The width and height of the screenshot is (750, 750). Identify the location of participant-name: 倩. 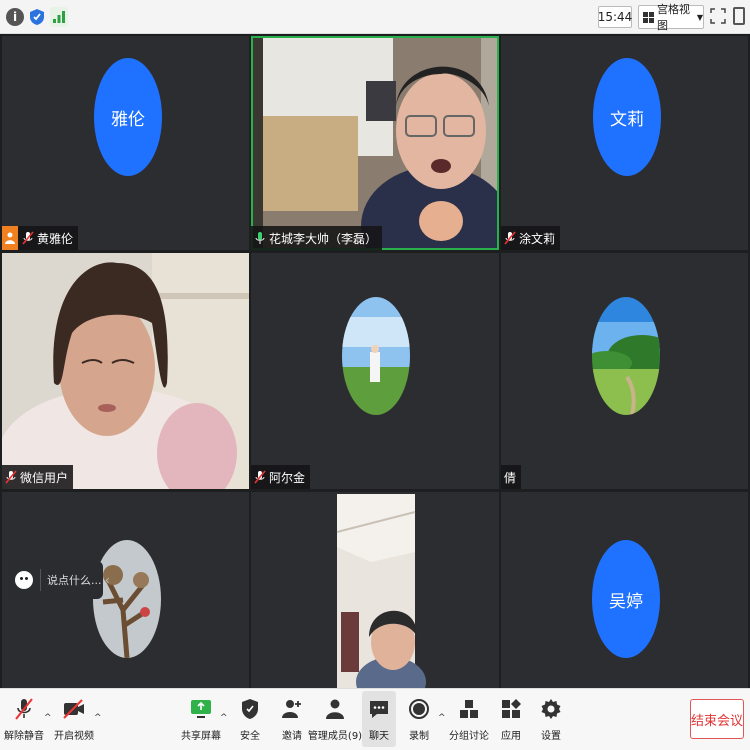
(510, 477).